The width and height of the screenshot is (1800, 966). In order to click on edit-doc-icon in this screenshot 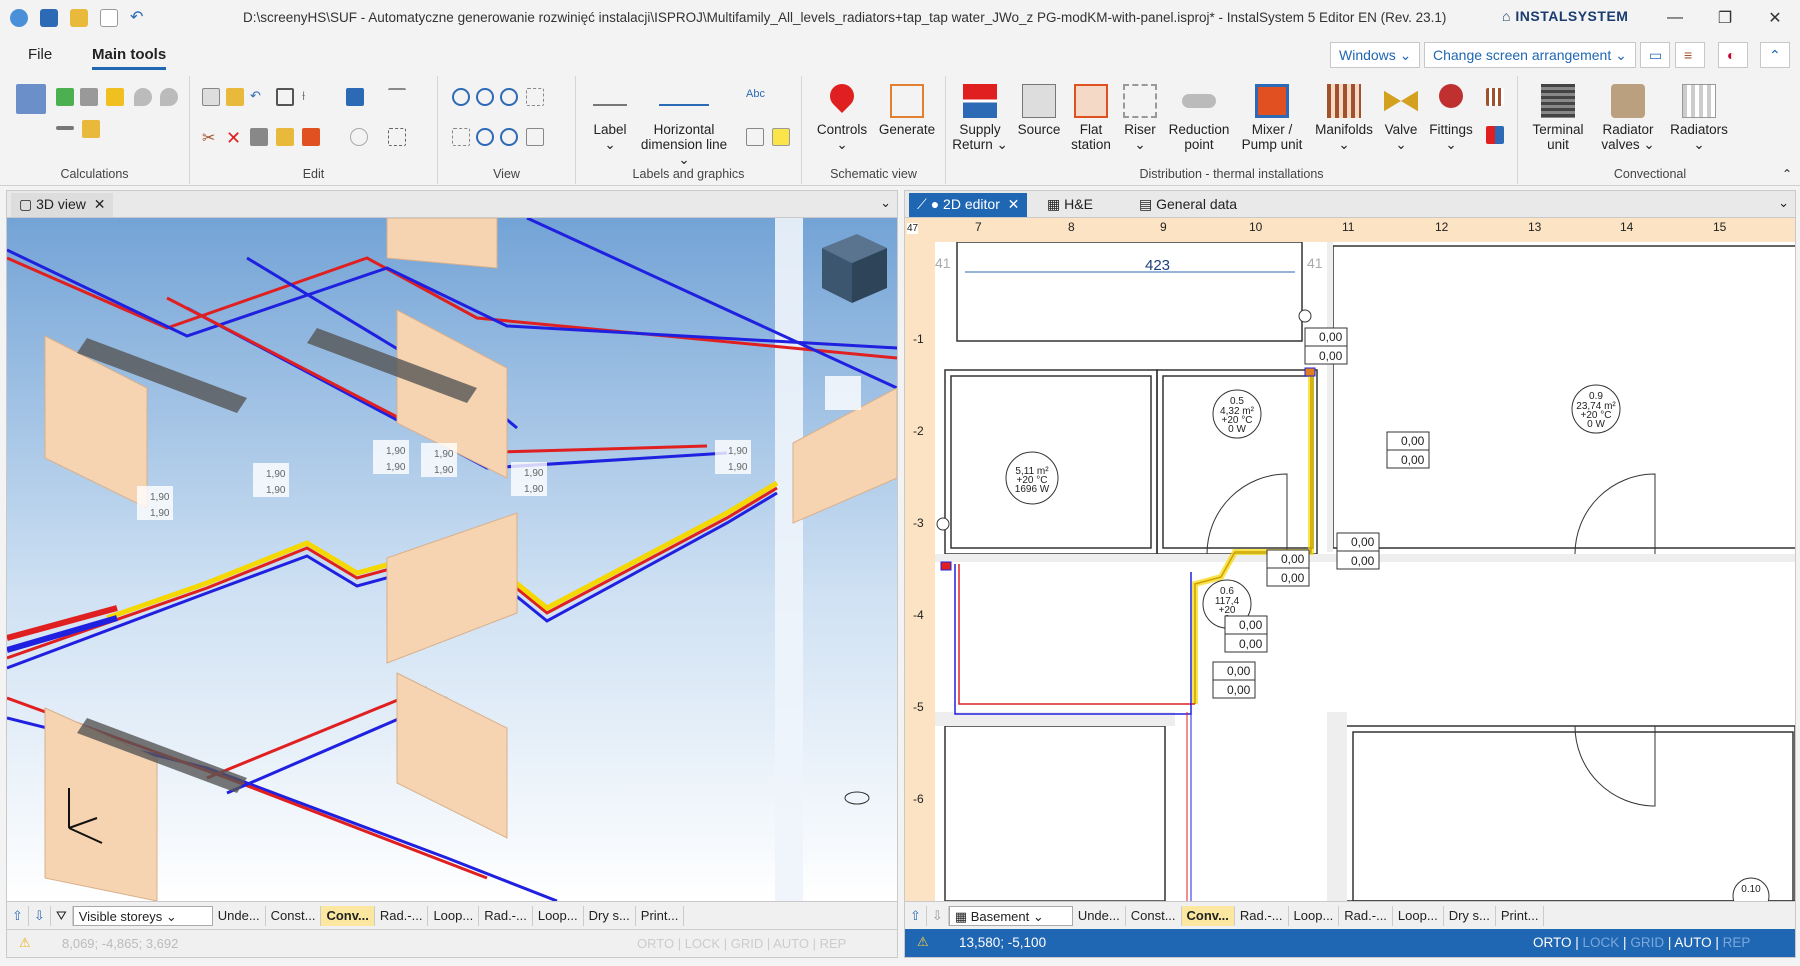, I will do `click(91, 129)`.